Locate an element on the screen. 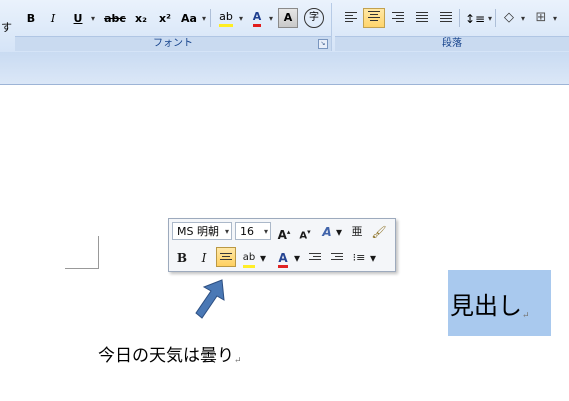 This screenshot has height=401, width=569. align-center-button is located at coordinates (374, 18).